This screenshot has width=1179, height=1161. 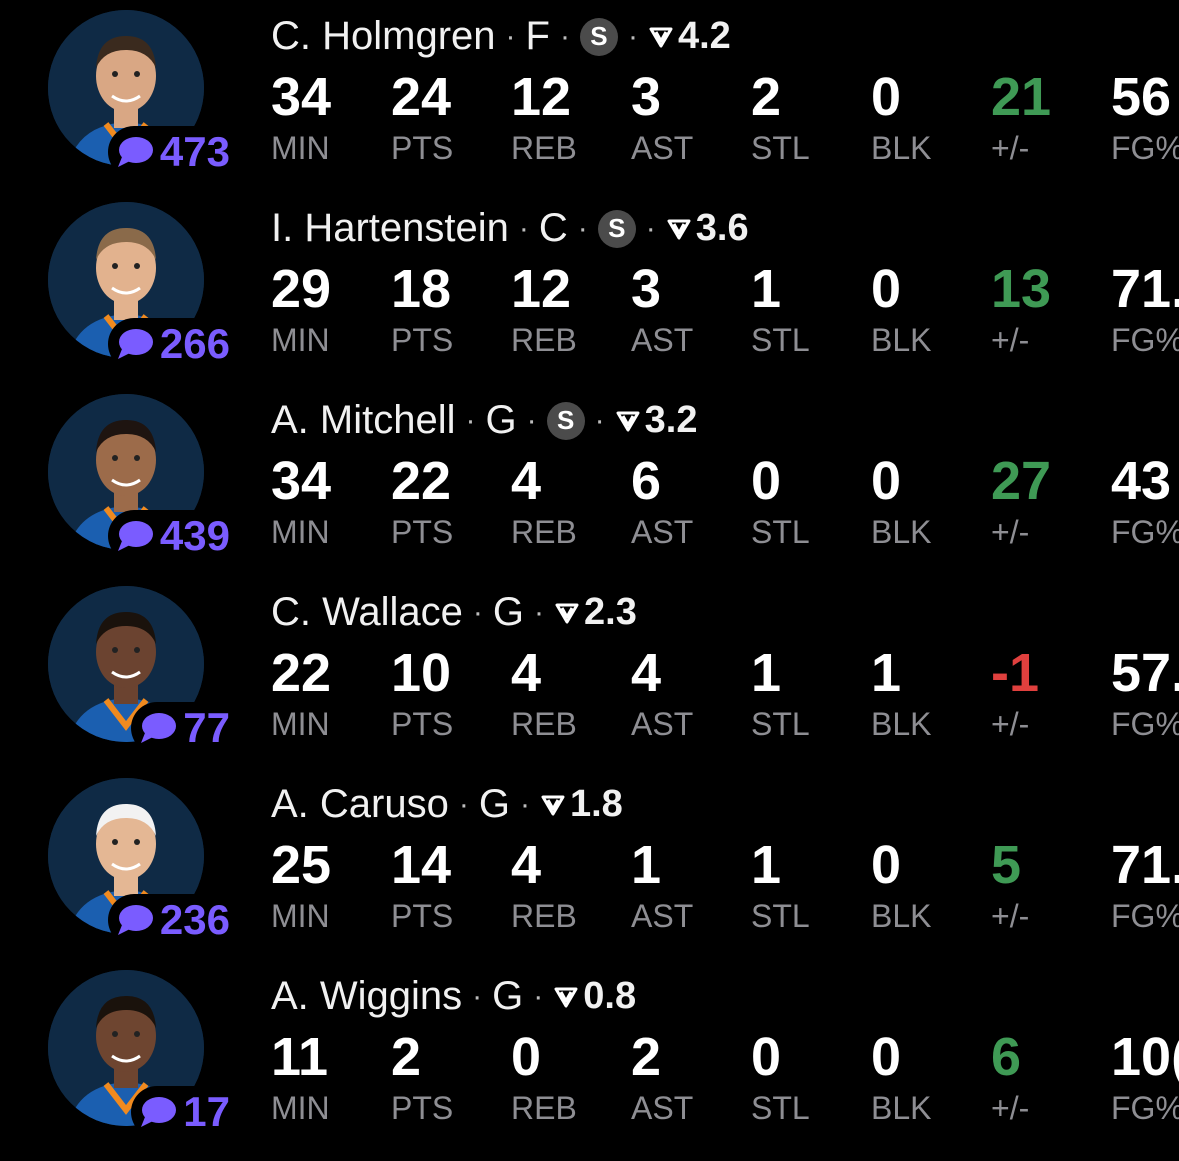 I want to click on player-header: C. Holmgren · F · S · 4.2, so click(x=501, y=36).